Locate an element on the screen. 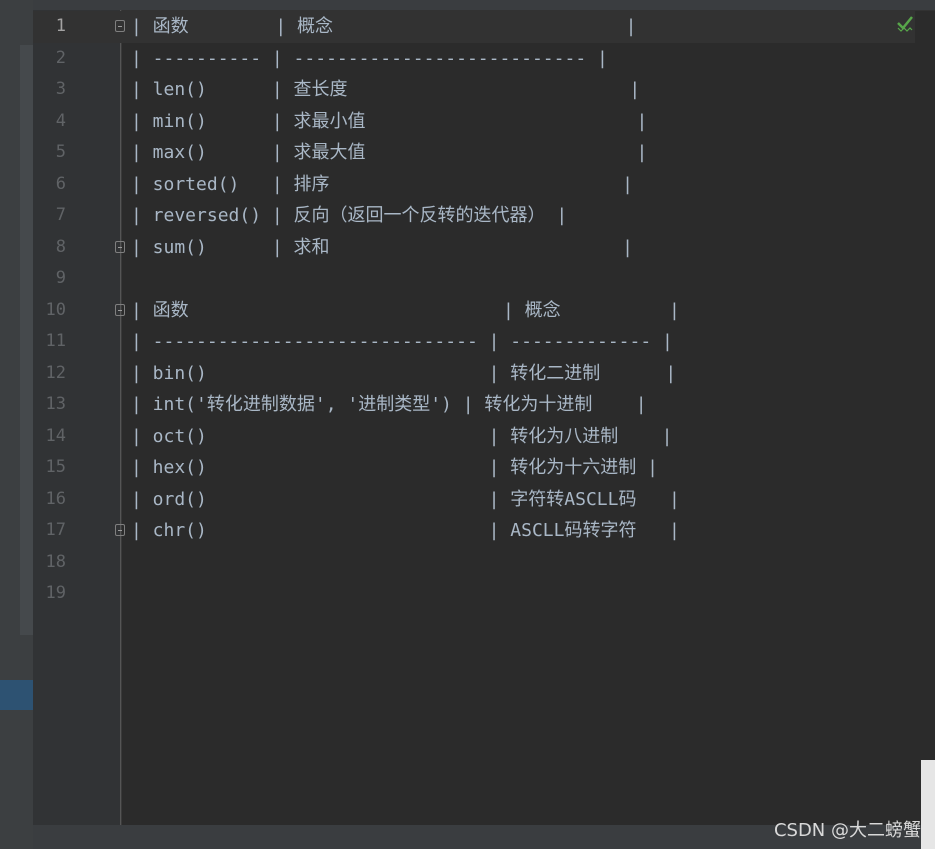 This screenshot has width=935, height=849. line-number: 10 is located at coordinates (55, 309).